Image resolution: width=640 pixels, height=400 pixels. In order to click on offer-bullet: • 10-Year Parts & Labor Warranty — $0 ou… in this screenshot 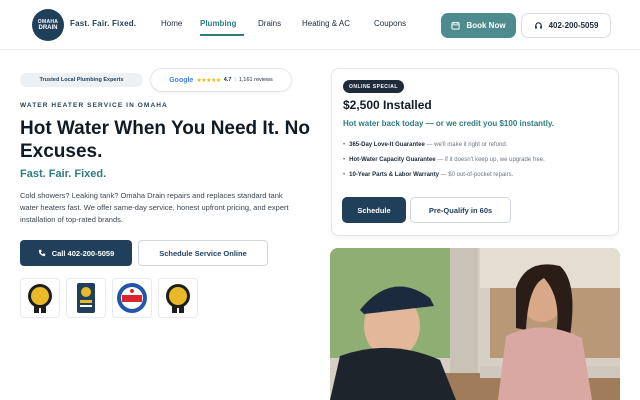, I will do `click(428, 175)`.